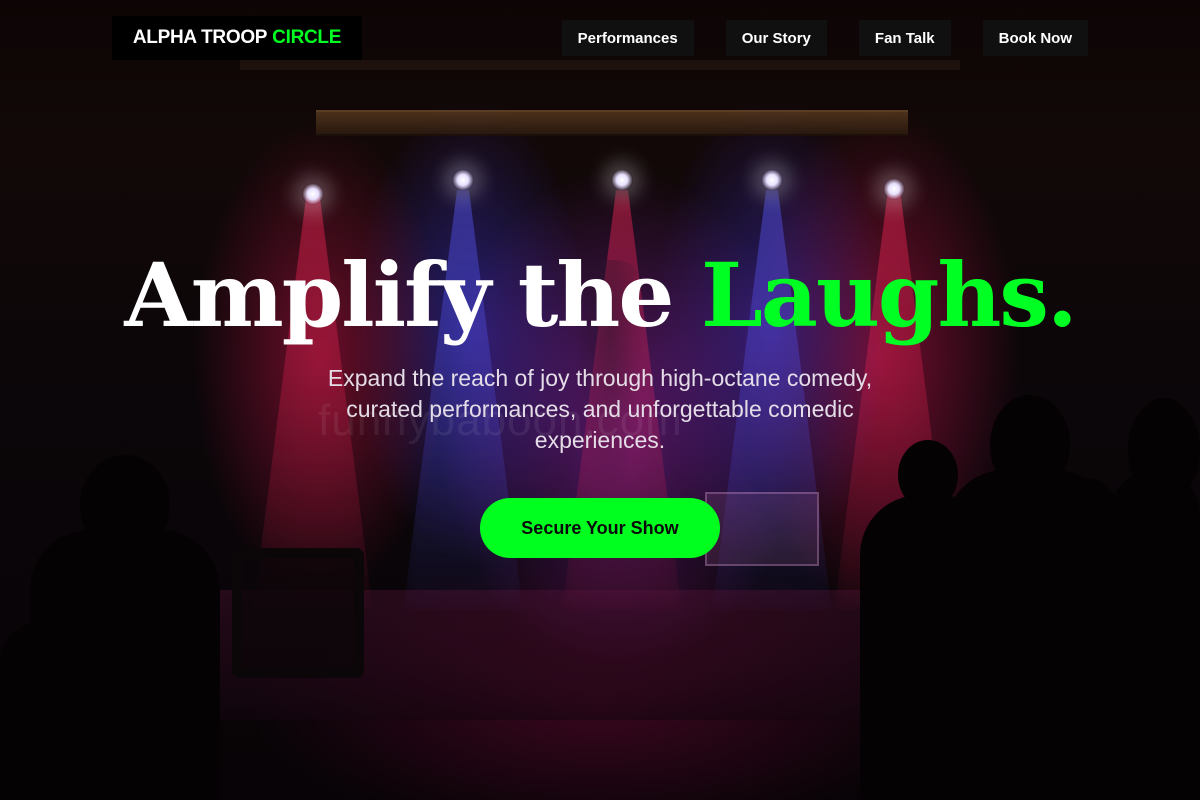 The image size is (1200, 800). What do you see at coordinates (612, 123) in the screenshot?
I see `stage-valance` at bounding box center [612, 123].